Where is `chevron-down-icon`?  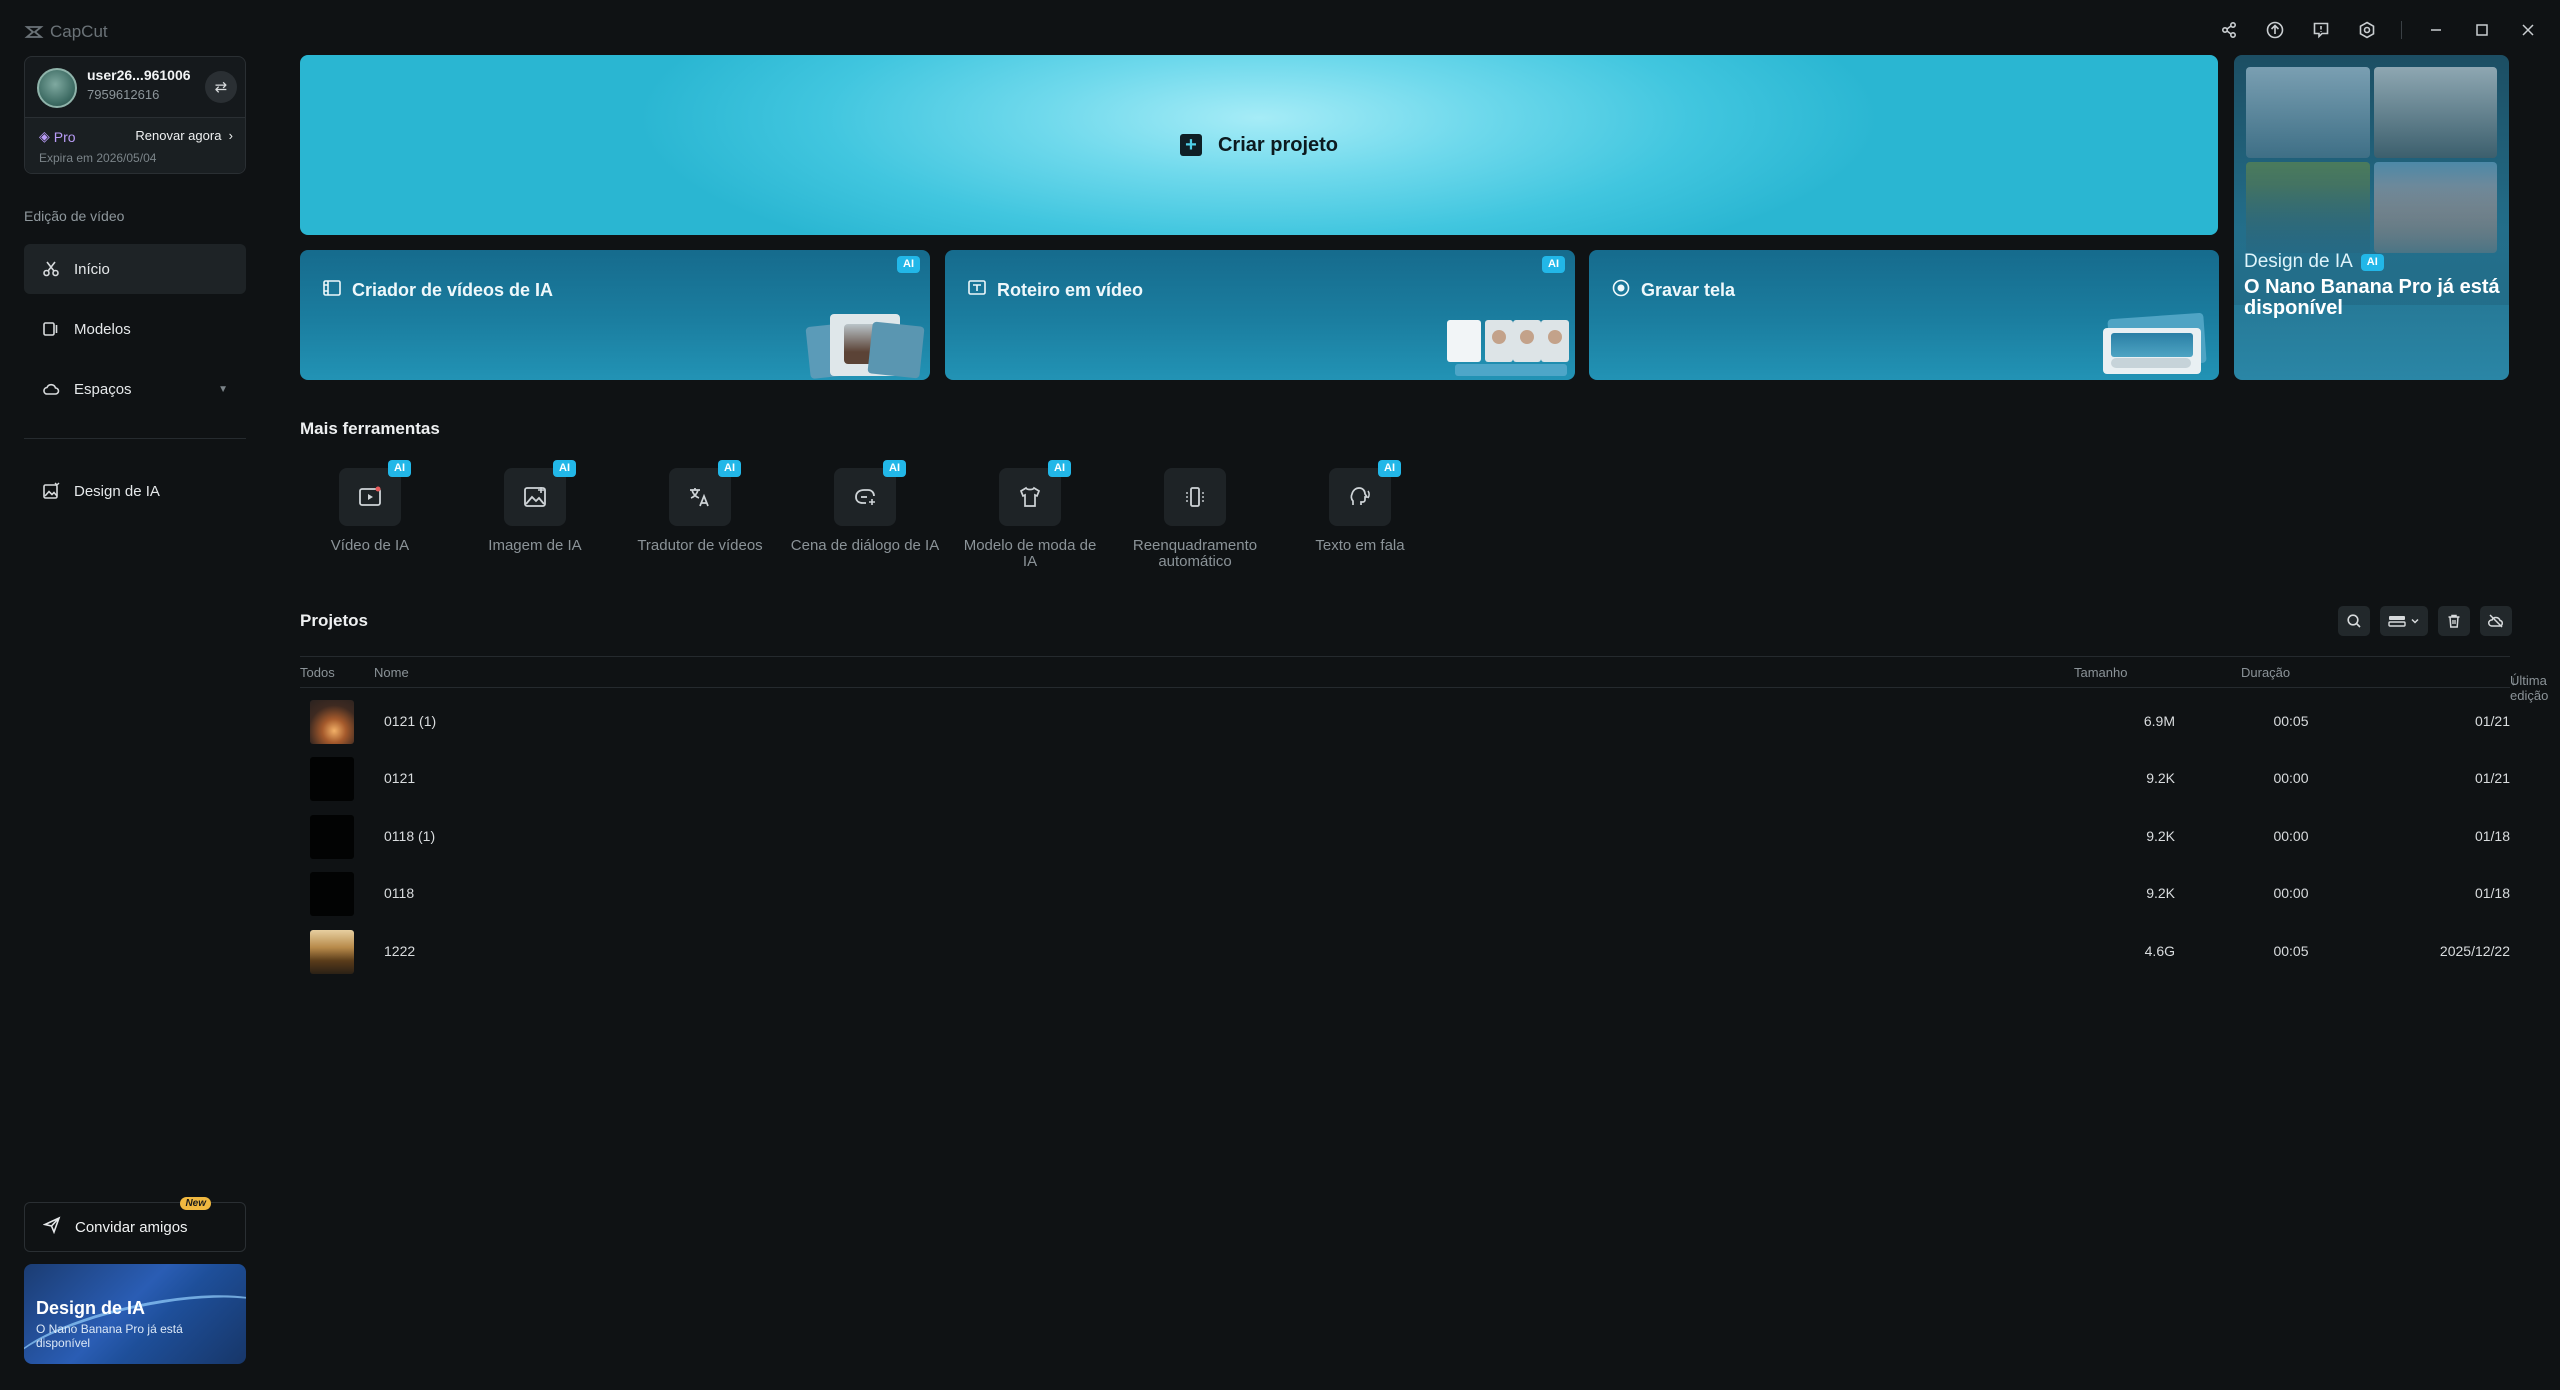
chevron-down-icon is located at coordinates (2415, 621).